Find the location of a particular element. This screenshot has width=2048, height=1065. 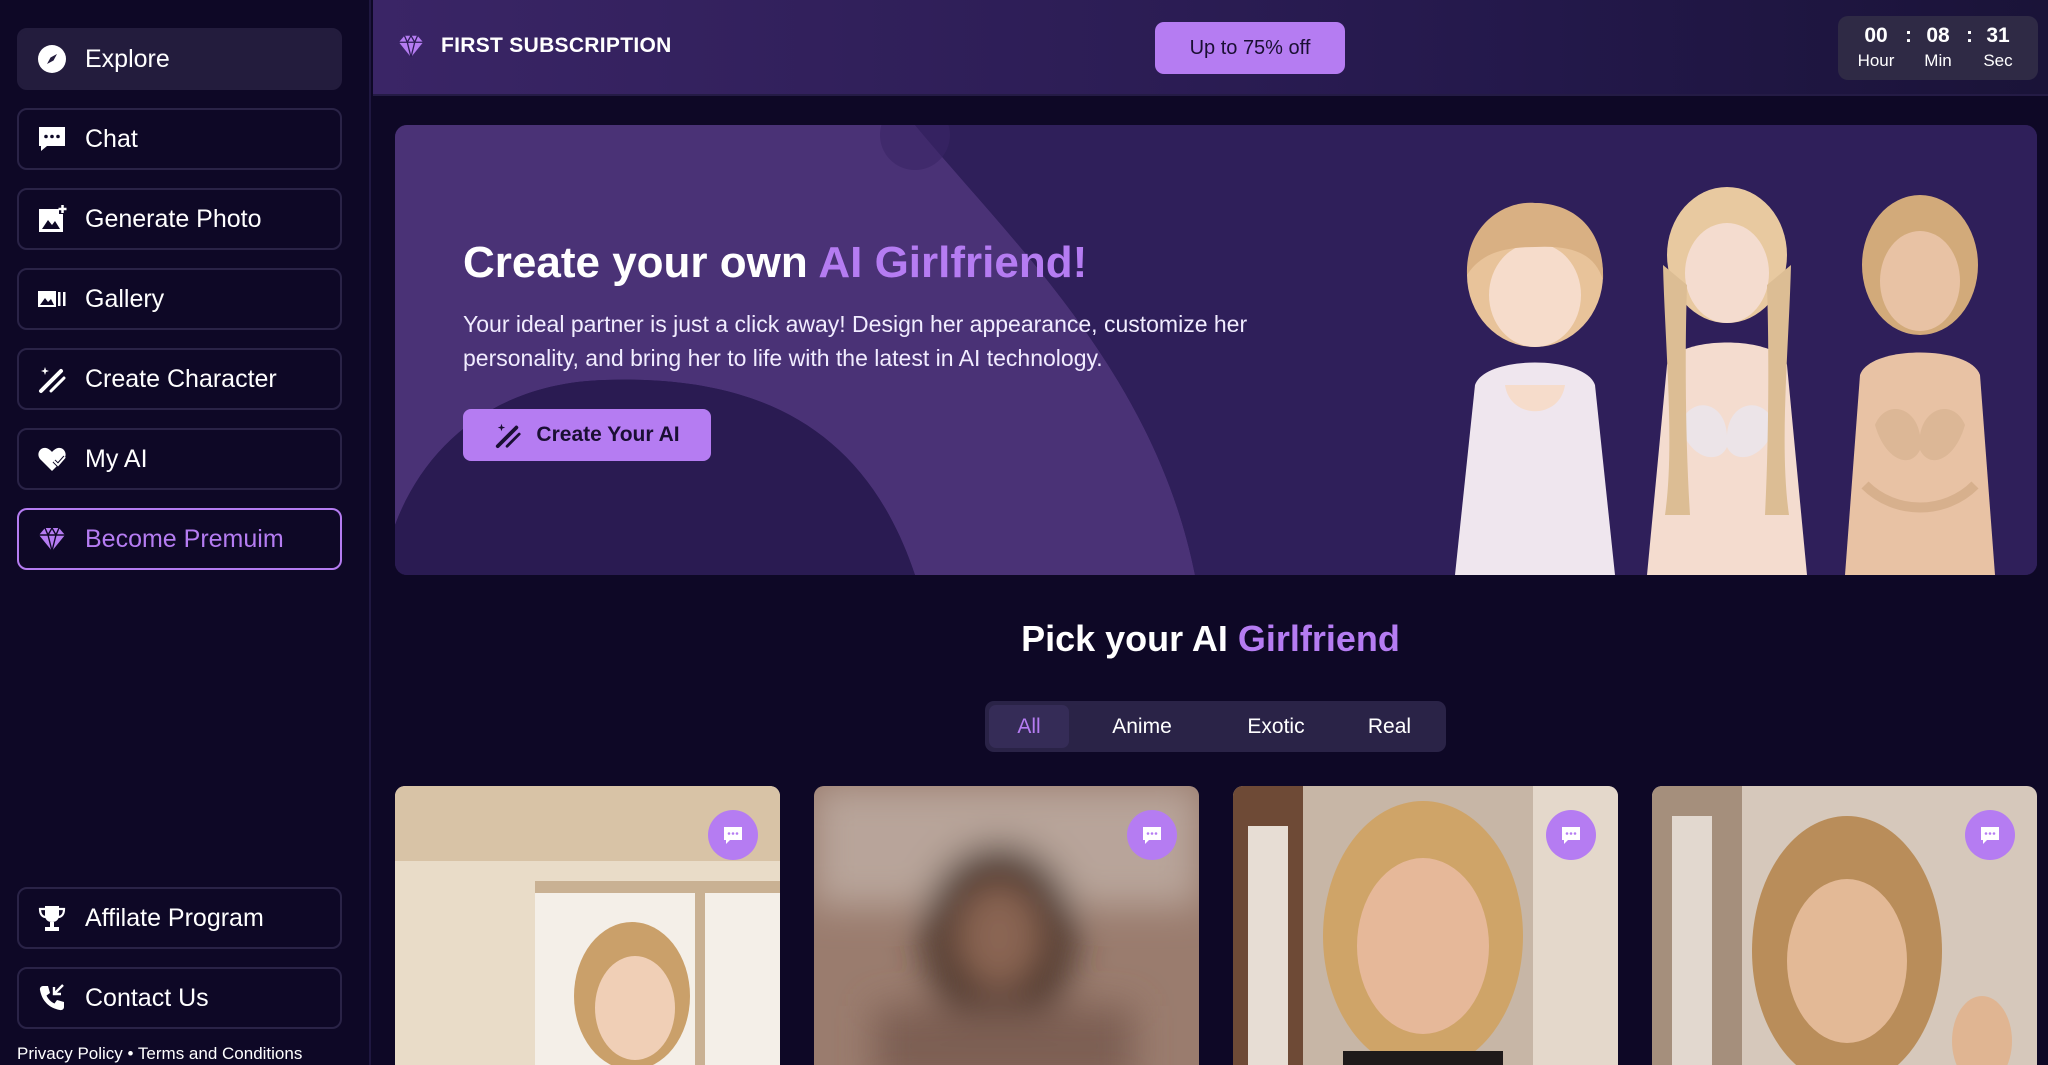

timer-hours: 00 Hour is located at coordinates (1876, 47).